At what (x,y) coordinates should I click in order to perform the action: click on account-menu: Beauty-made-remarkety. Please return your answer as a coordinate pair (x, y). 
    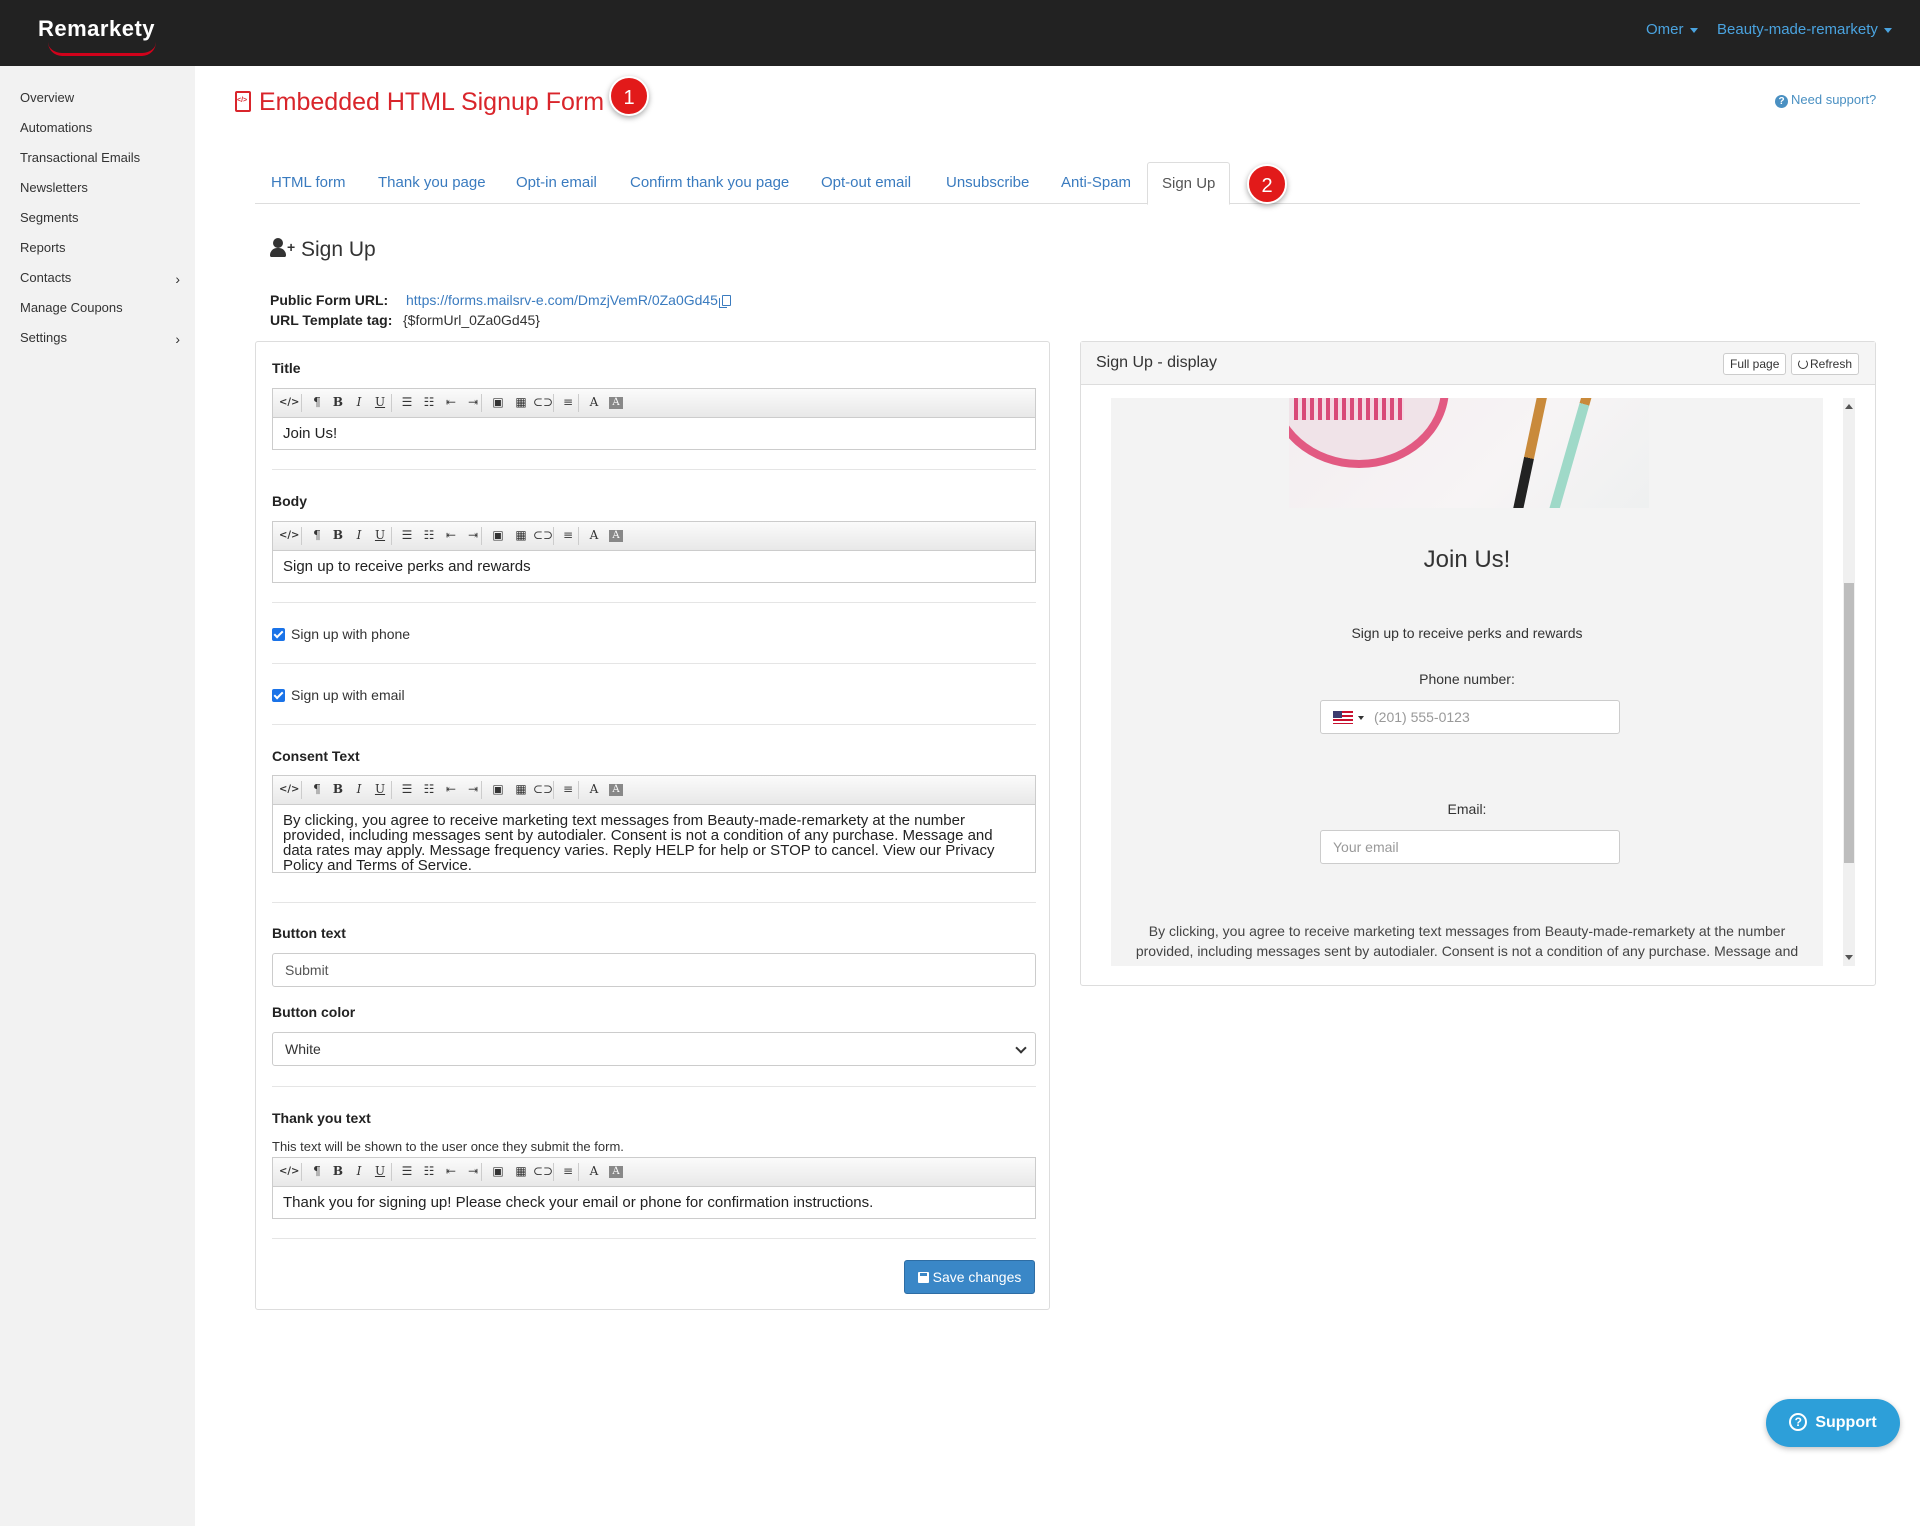
    Looking at the image, I should click on (1804, 29).